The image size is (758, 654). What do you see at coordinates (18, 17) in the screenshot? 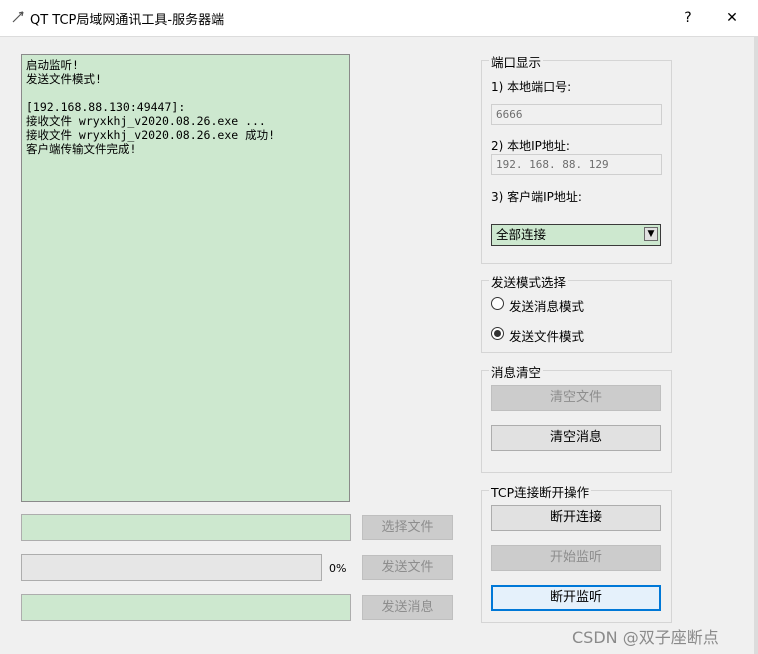
I see `app-icon` at bounding box center [18, 17].